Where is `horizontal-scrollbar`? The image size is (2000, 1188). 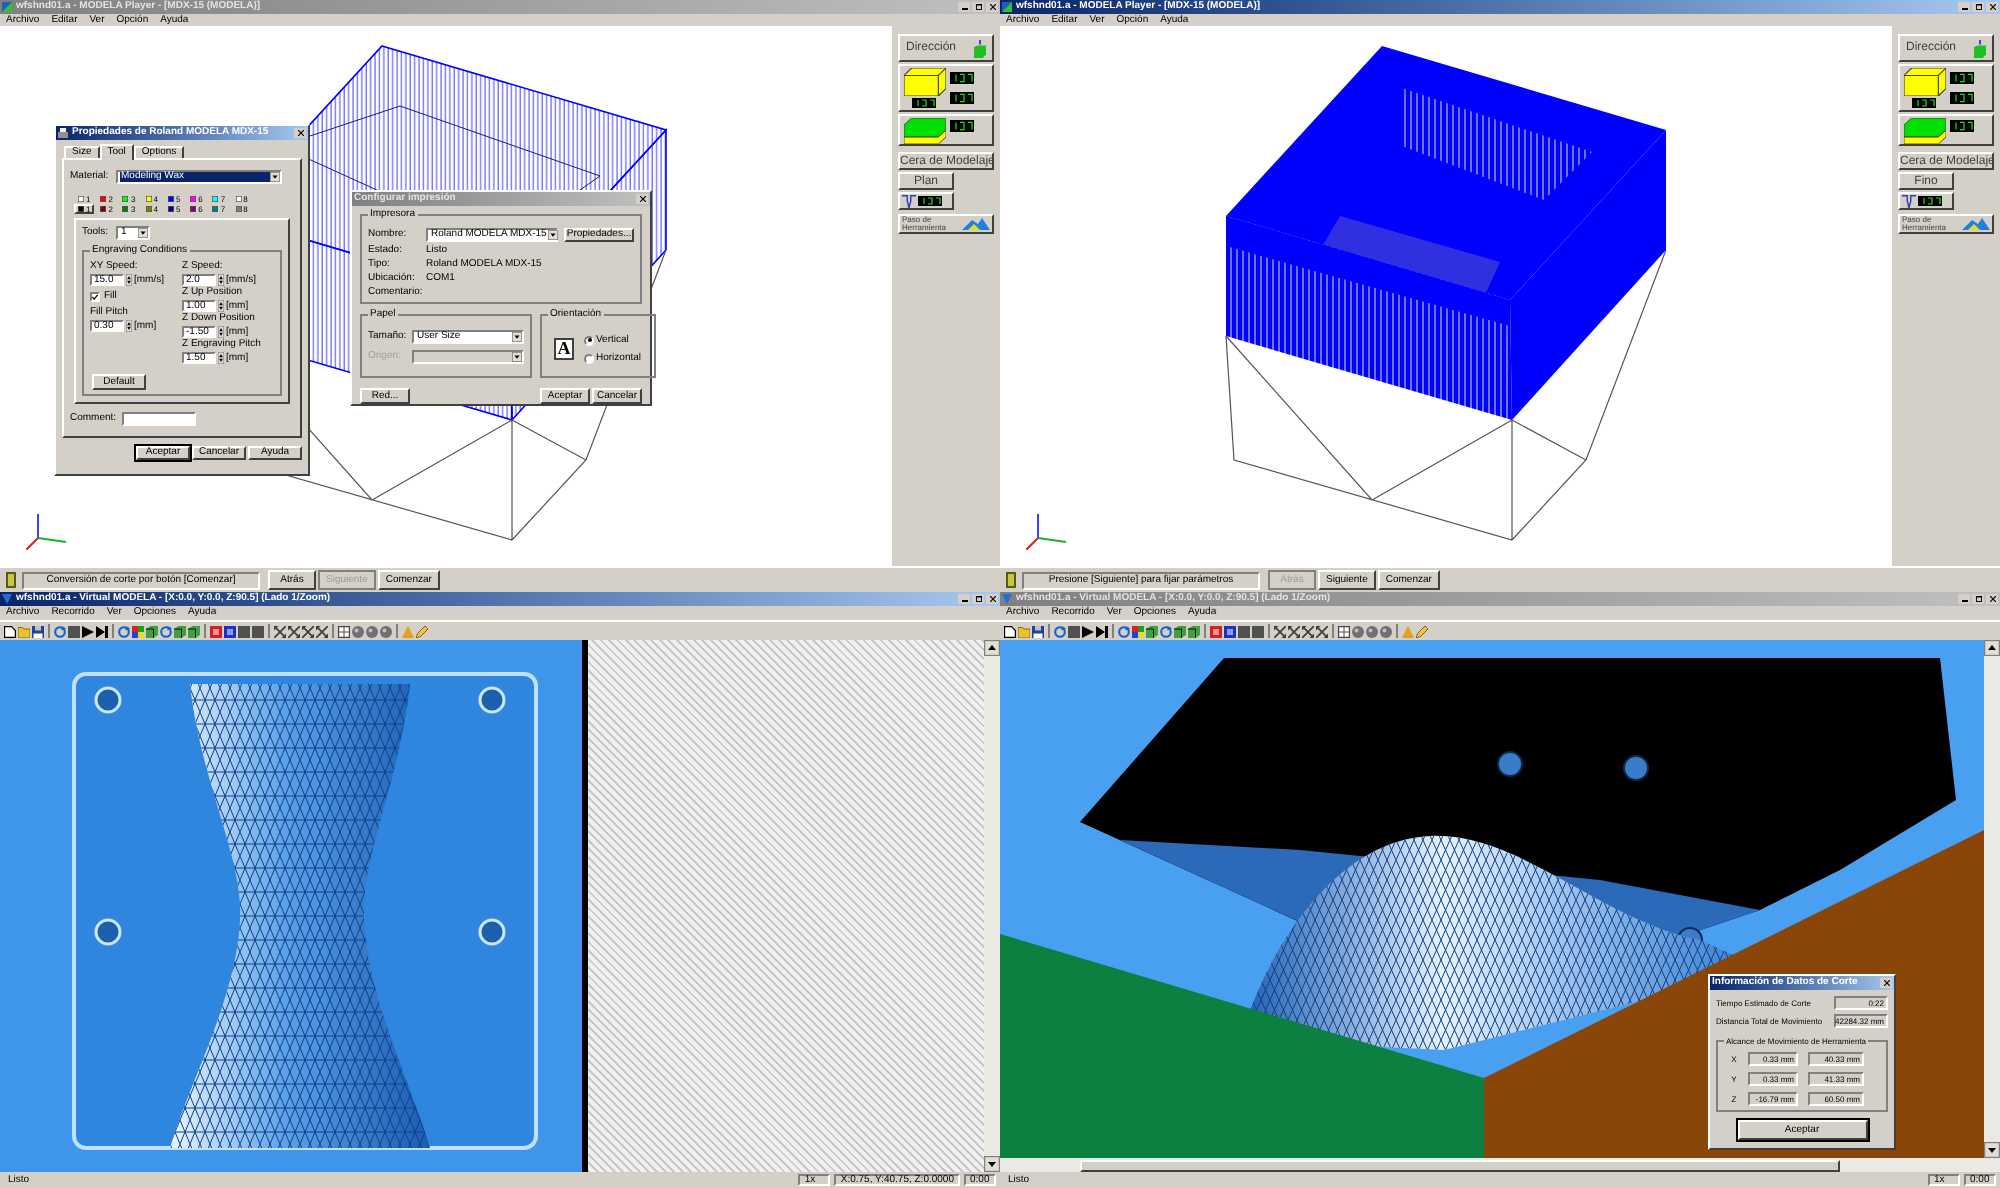 horizontal-scrollbar is located at coordinates (1500, 1165).